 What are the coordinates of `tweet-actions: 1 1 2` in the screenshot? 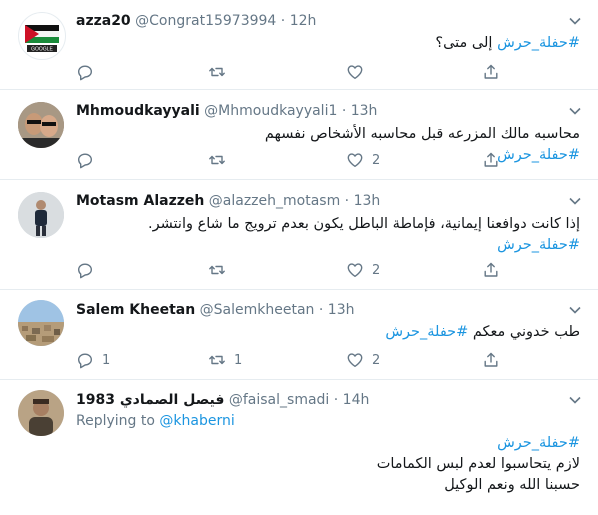 It's located at (288, 360).